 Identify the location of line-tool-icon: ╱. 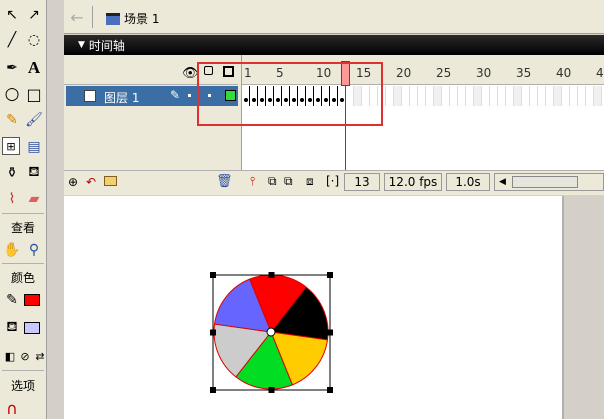
(12, 40).